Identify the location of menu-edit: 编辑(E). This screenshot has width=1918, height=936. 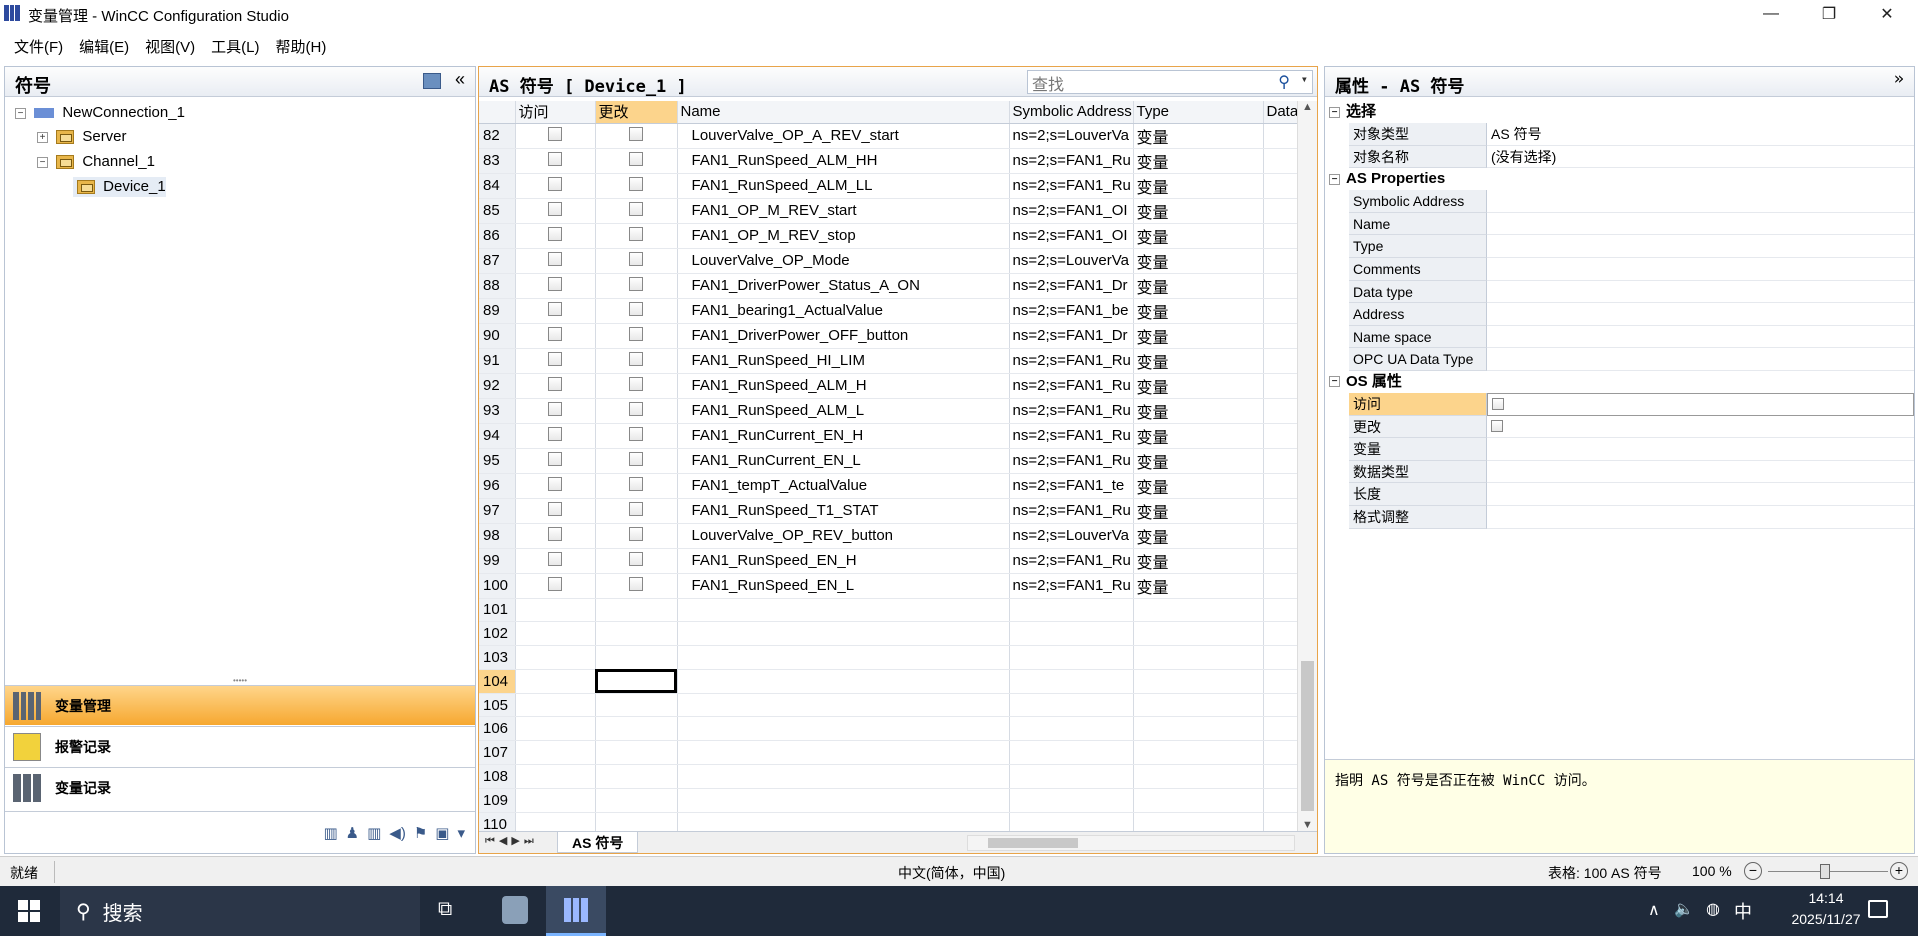
(104, 46).